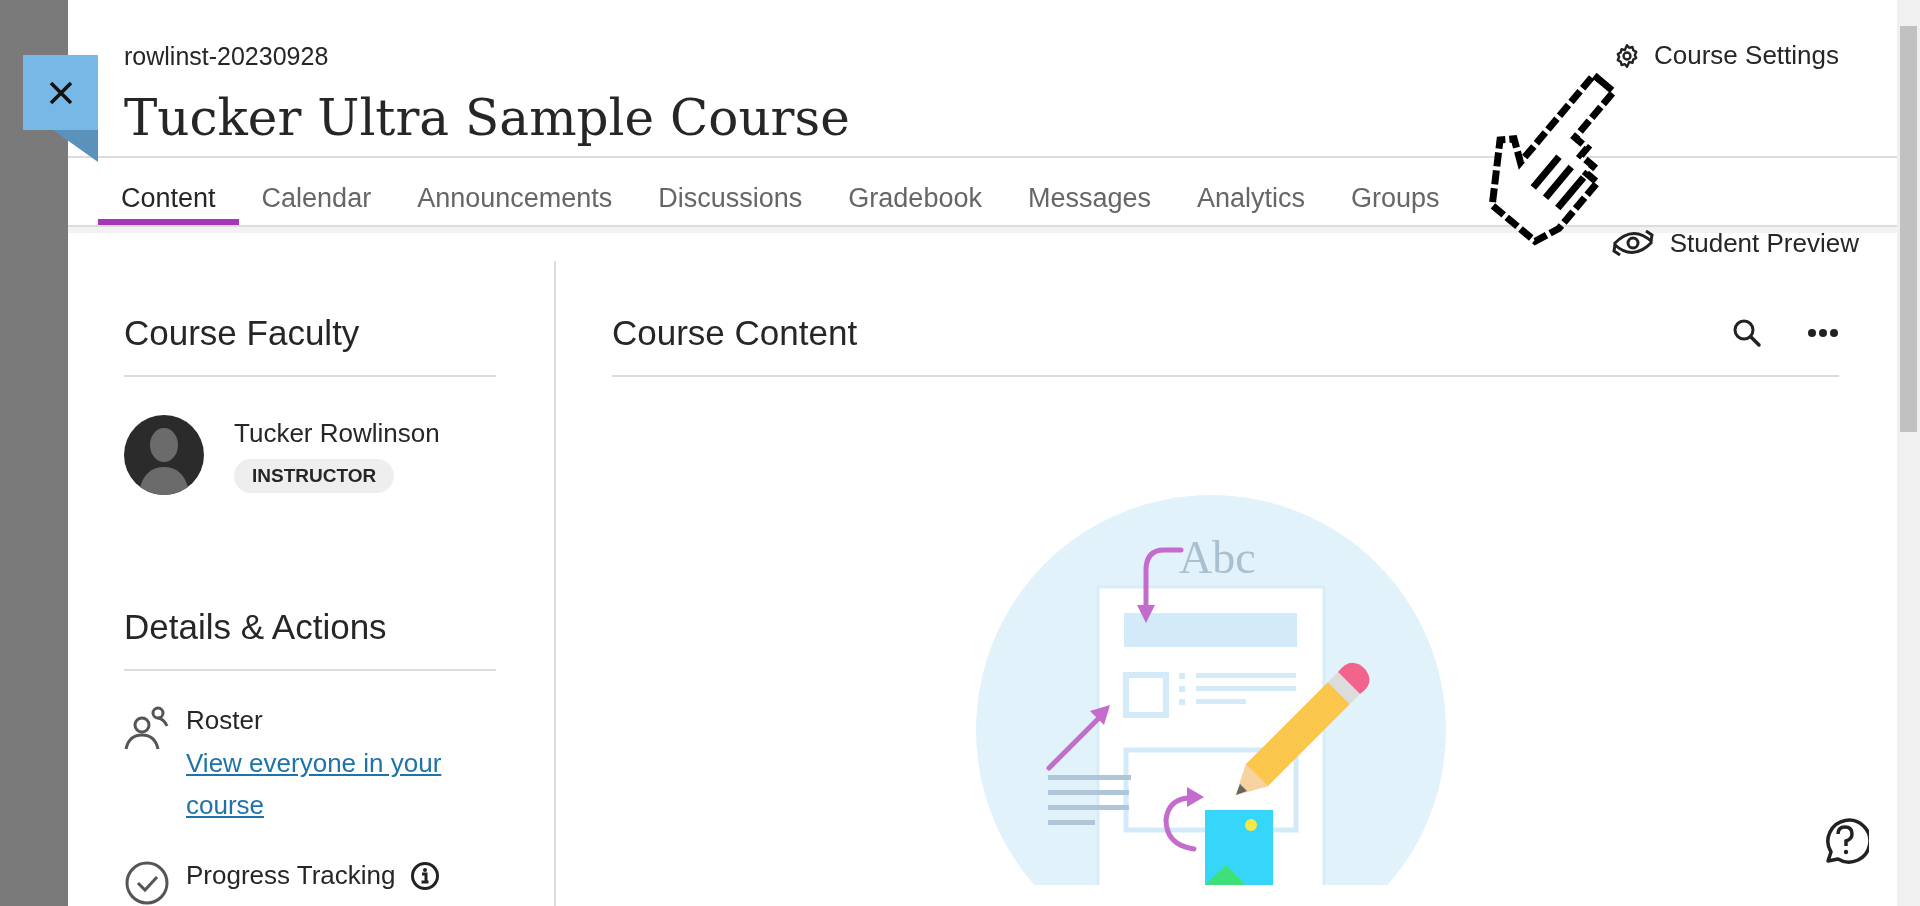  What do you see at coordinates (1726, 55) in the screenshot?
I see `course-settings-button: Course Settings` at bounding box center [1726, 55].